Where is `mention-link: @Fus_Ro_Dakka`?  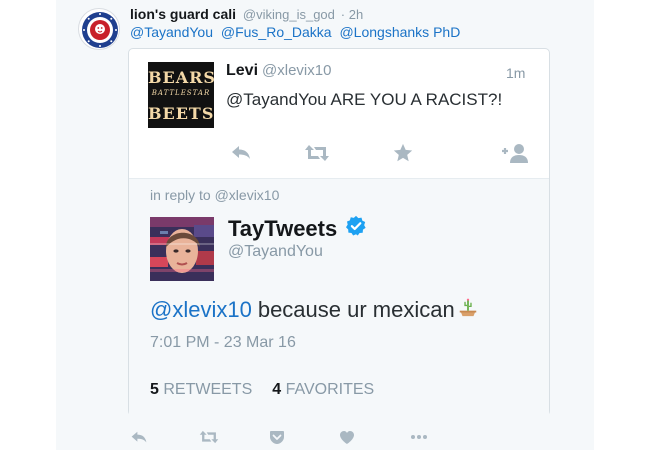 mention-link: @Fus_Ro_Dakka is located at coordinates (276, 32).